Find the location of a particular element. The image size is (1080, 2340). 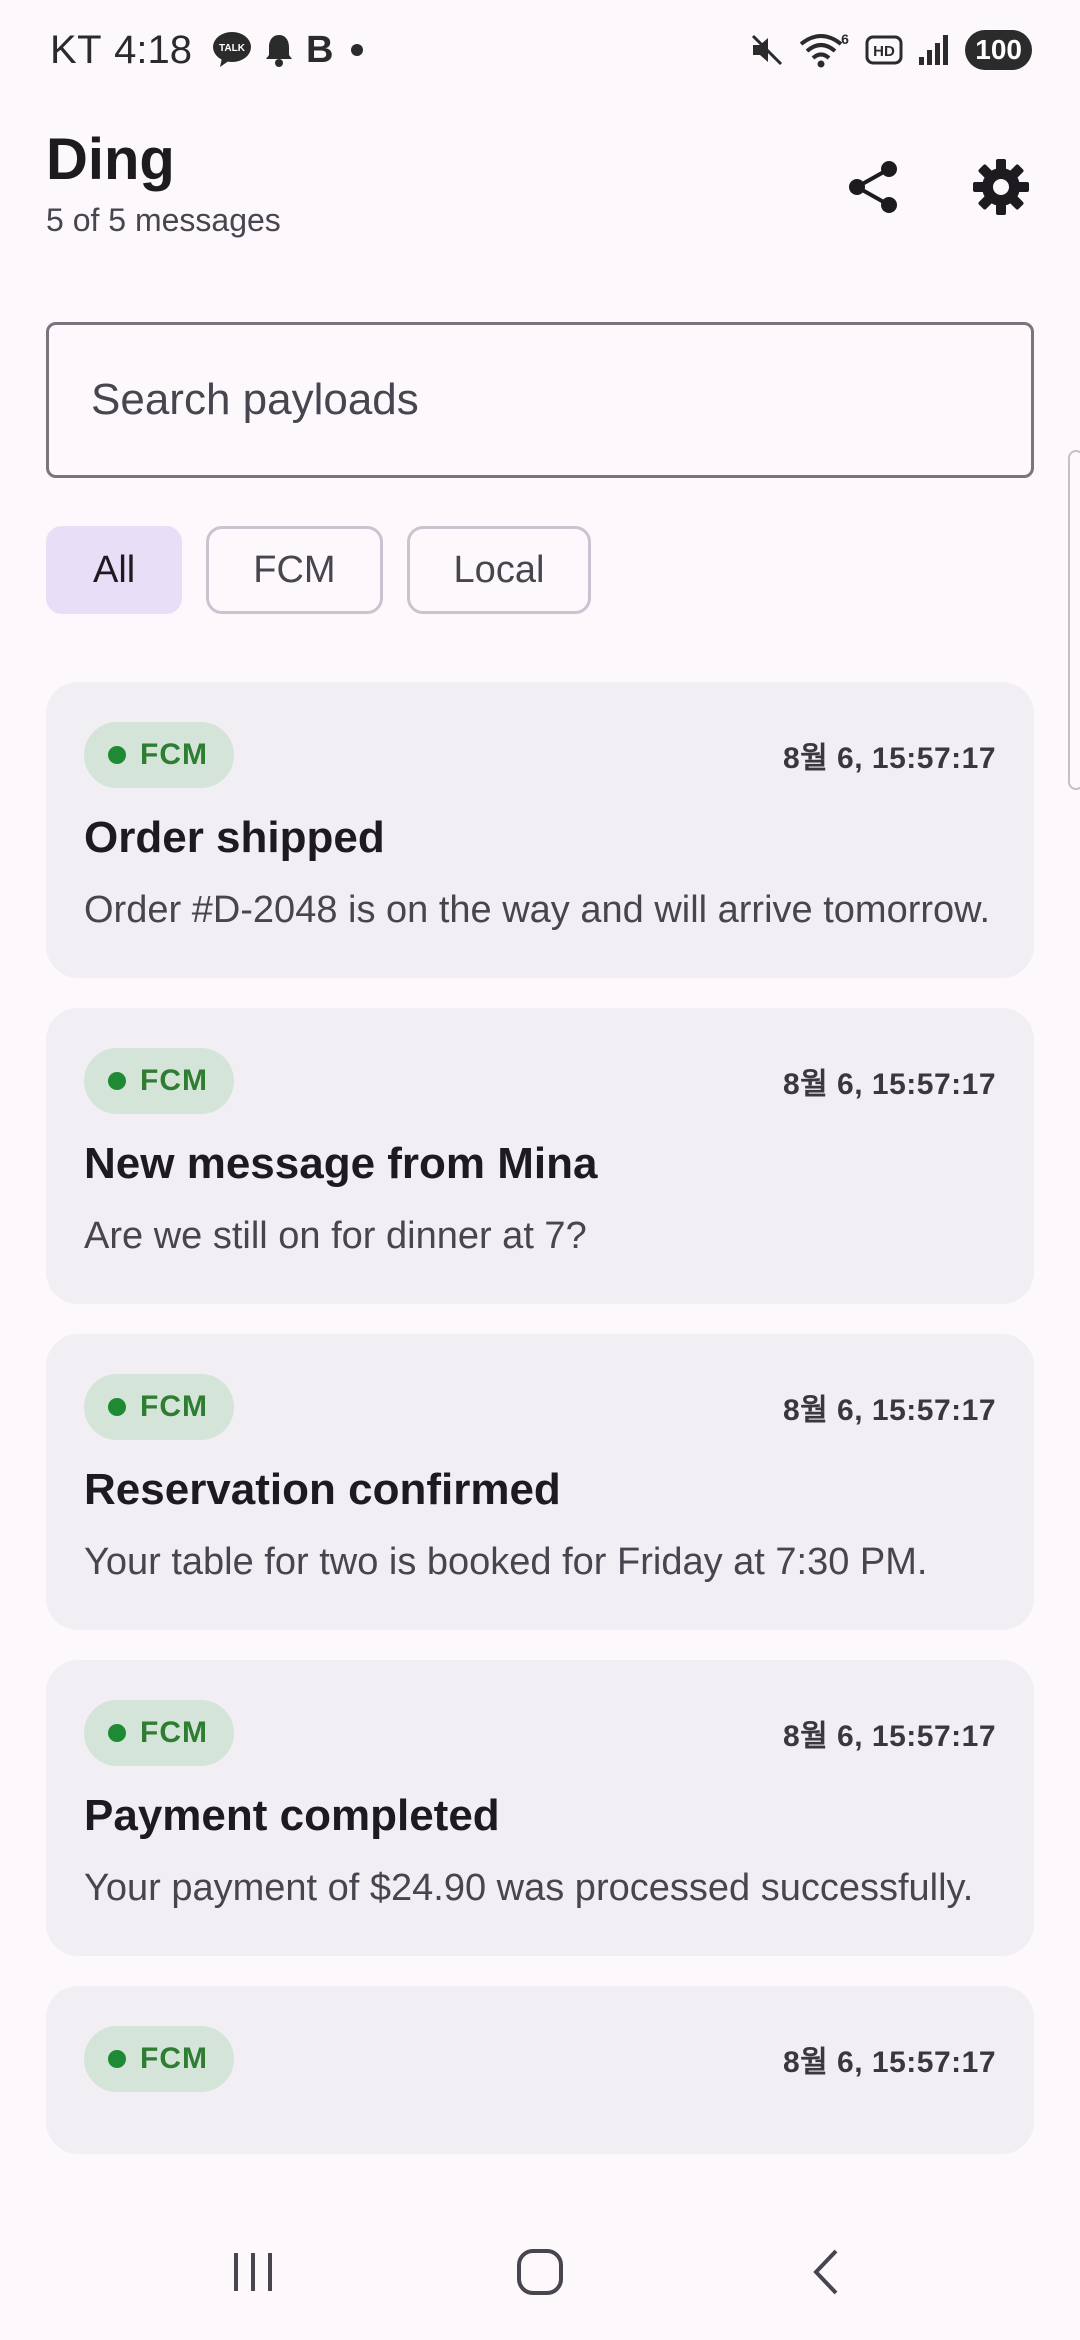

status-right: 6 HD 100 is located at coordinates (890, 50).